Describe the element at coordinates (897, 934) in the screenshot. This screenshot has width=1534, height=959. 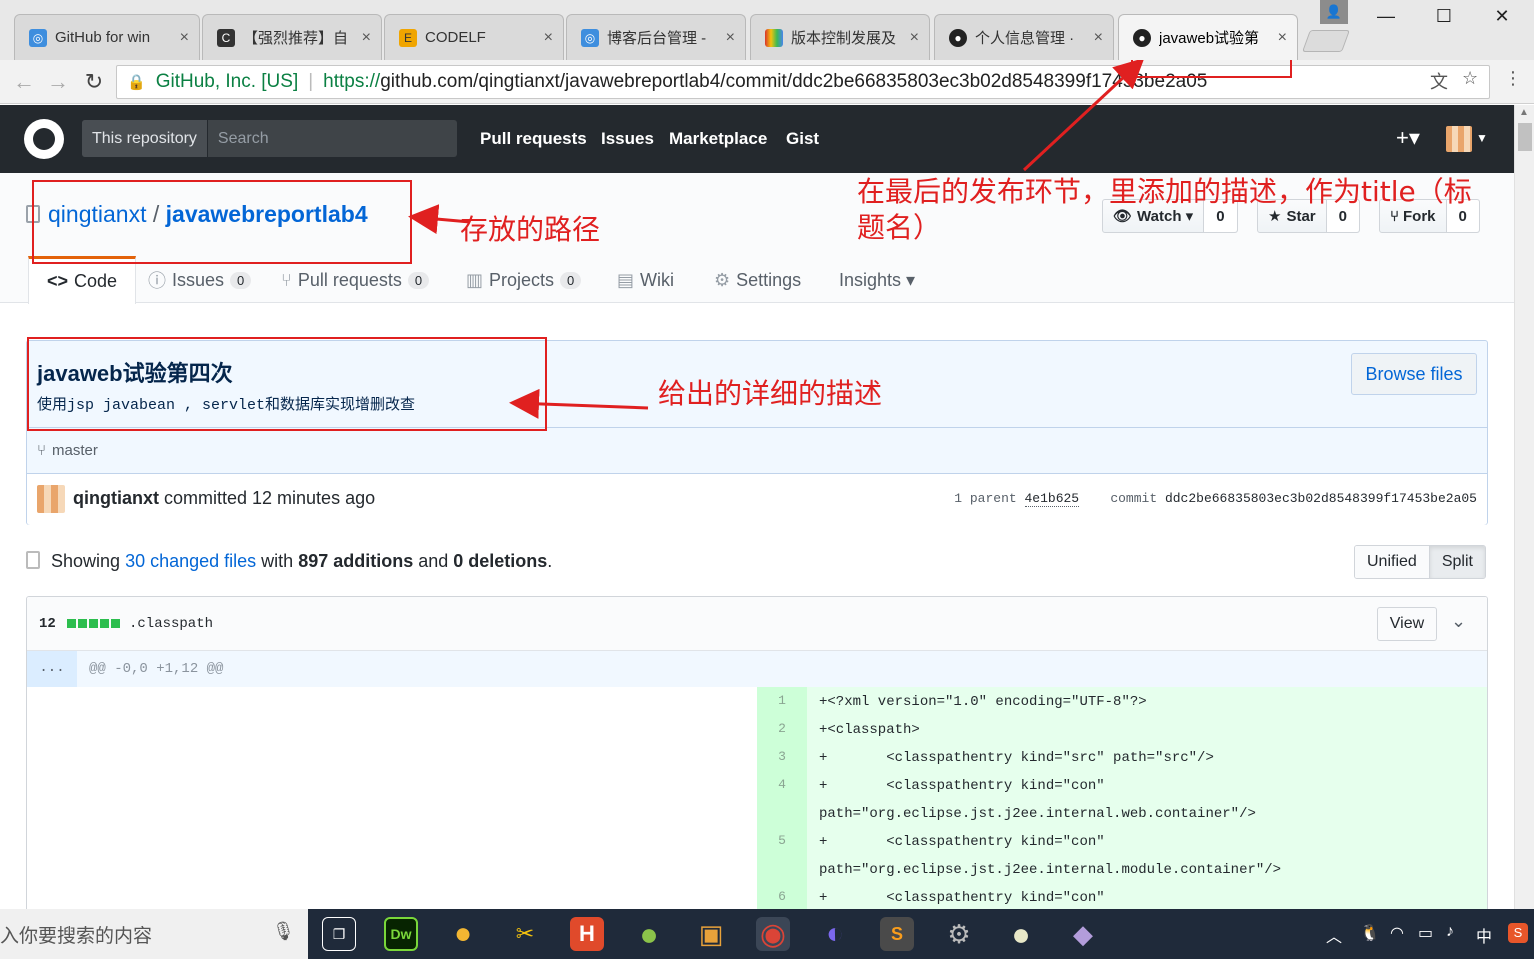
I see `sublime-icon: S` at that location.